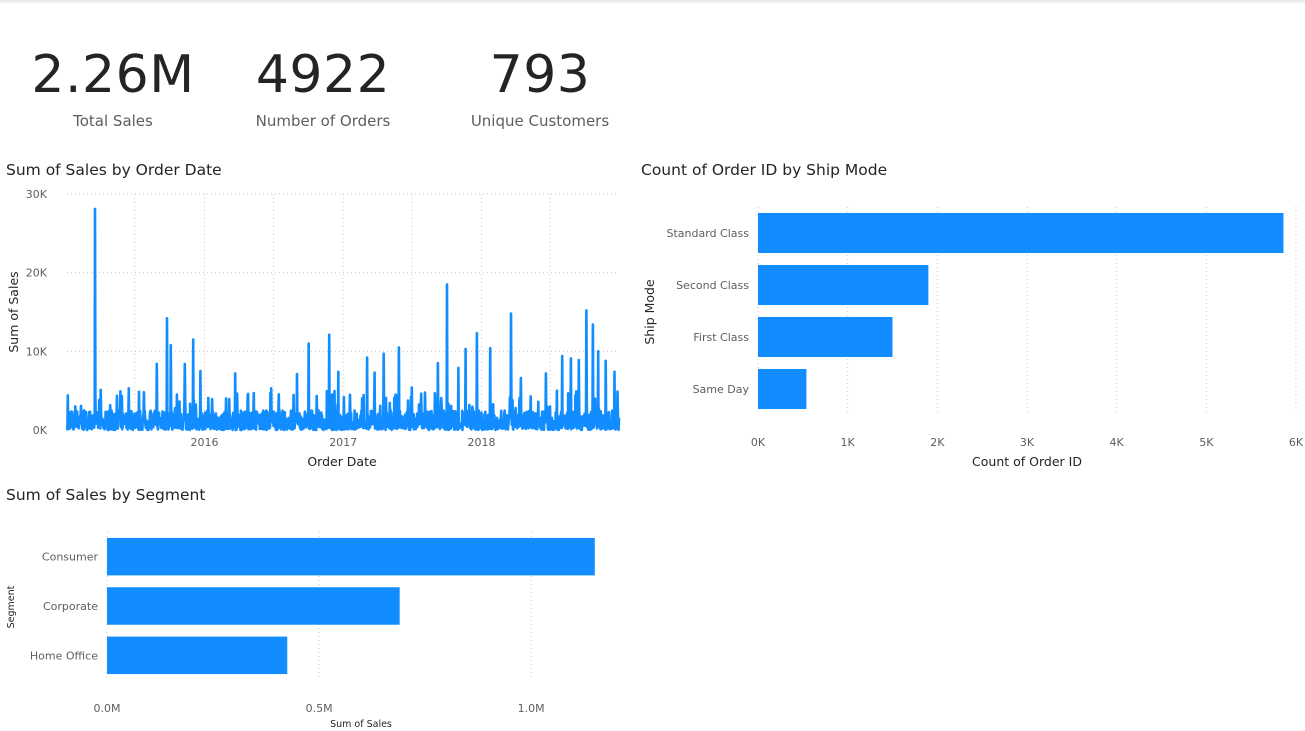 This screenshot has height=731, width=1305. I want to click on ship-mode-xtick: 0K, so click(758, 442).